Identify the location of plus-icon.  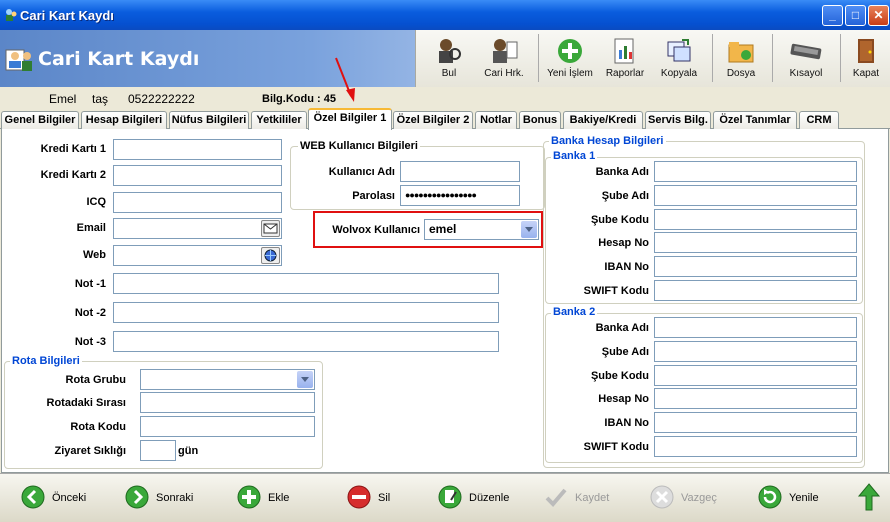
(249, 497).